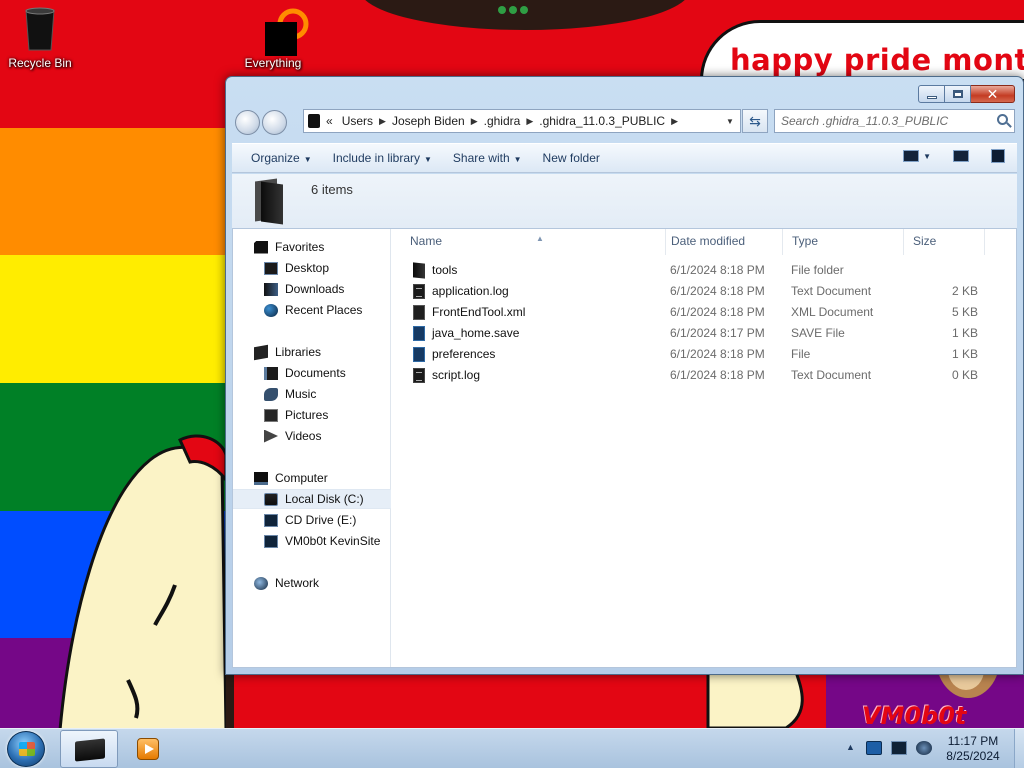 The width and height of the screenshot is (1024, 768). What do you see at coordinates (886, 121) in the screenshot?
I see `search-input` at bounding box center [886, 121].